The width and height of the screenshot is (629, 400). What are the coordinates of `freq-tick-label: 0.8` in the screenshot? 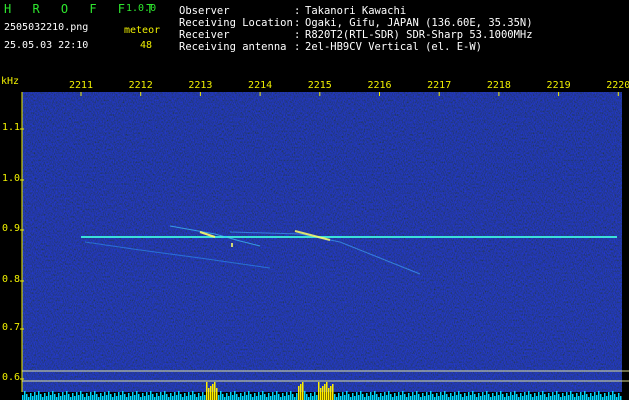 It's located at (11, 279).